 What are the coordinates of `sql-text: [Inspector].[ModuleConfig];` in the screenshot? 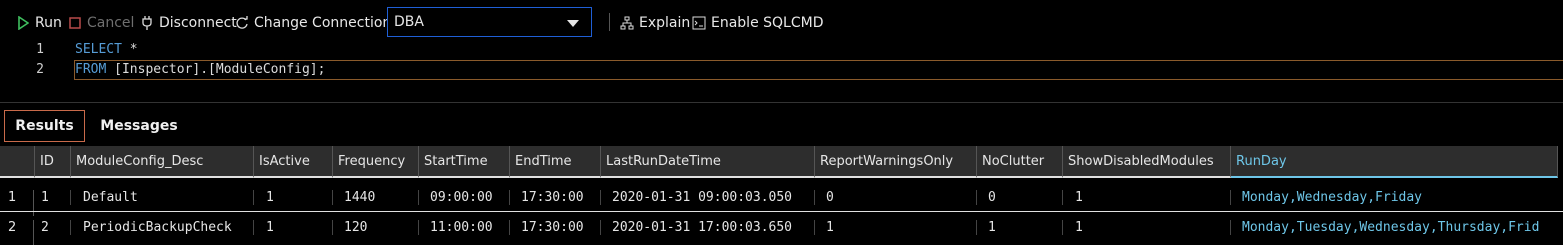 It's located at (216, 69).